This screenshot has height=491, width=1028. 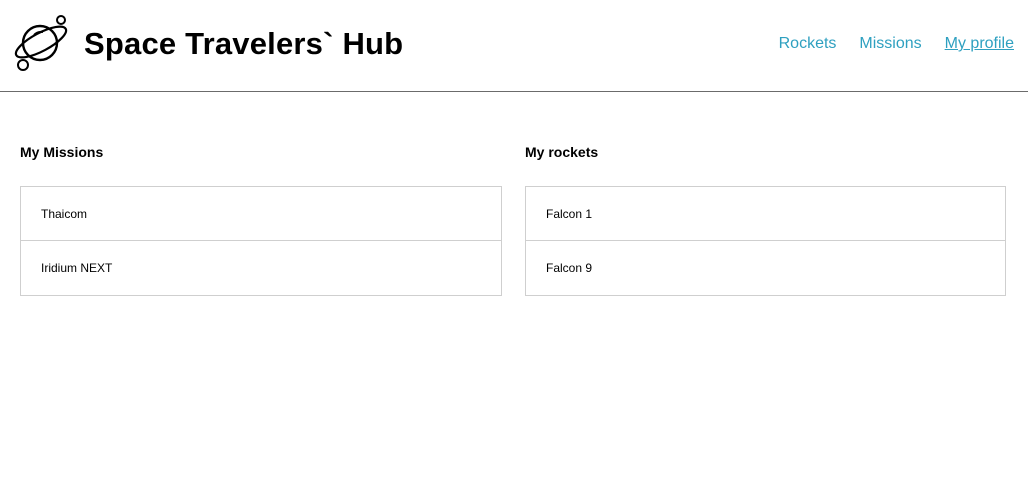 What do you see at coordinates (808, 44) in the screenshot?
I see `nav-link-rockets: Rockets` at bounding box center [808, 44].